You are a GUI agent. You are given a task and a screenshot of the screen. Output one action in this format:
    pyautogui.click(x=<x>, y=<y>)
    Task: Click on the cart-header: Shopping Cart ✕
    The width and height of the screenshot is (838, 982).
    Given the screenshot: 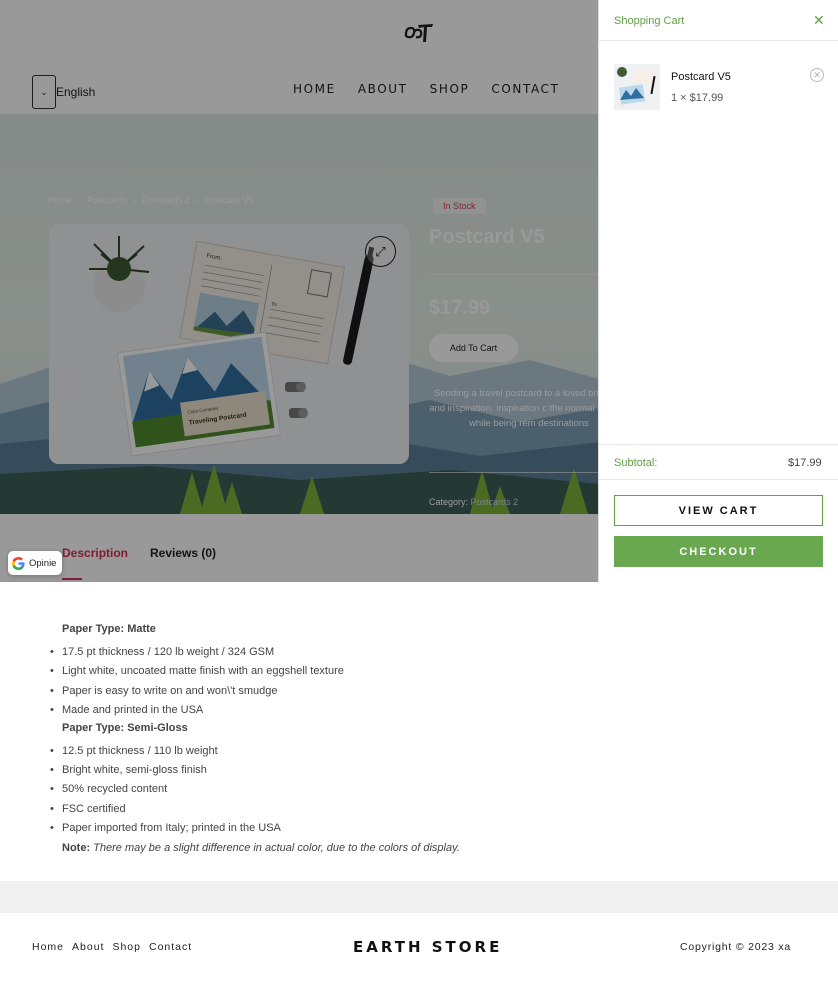 What is the action you would take?
    pyautogui.click(x=718, y=20)
    